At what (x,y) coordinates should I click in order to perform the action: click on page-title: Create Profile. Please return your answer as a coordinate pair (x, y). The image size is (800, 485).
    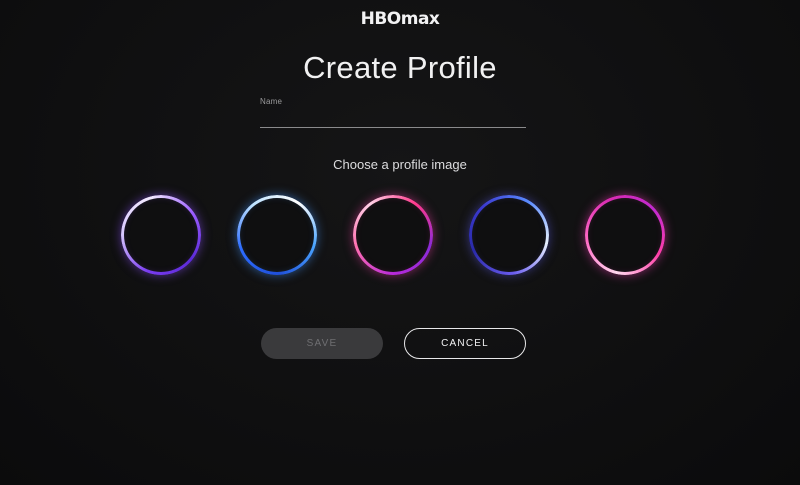
    Looking at the image, I should click on (400, 67).